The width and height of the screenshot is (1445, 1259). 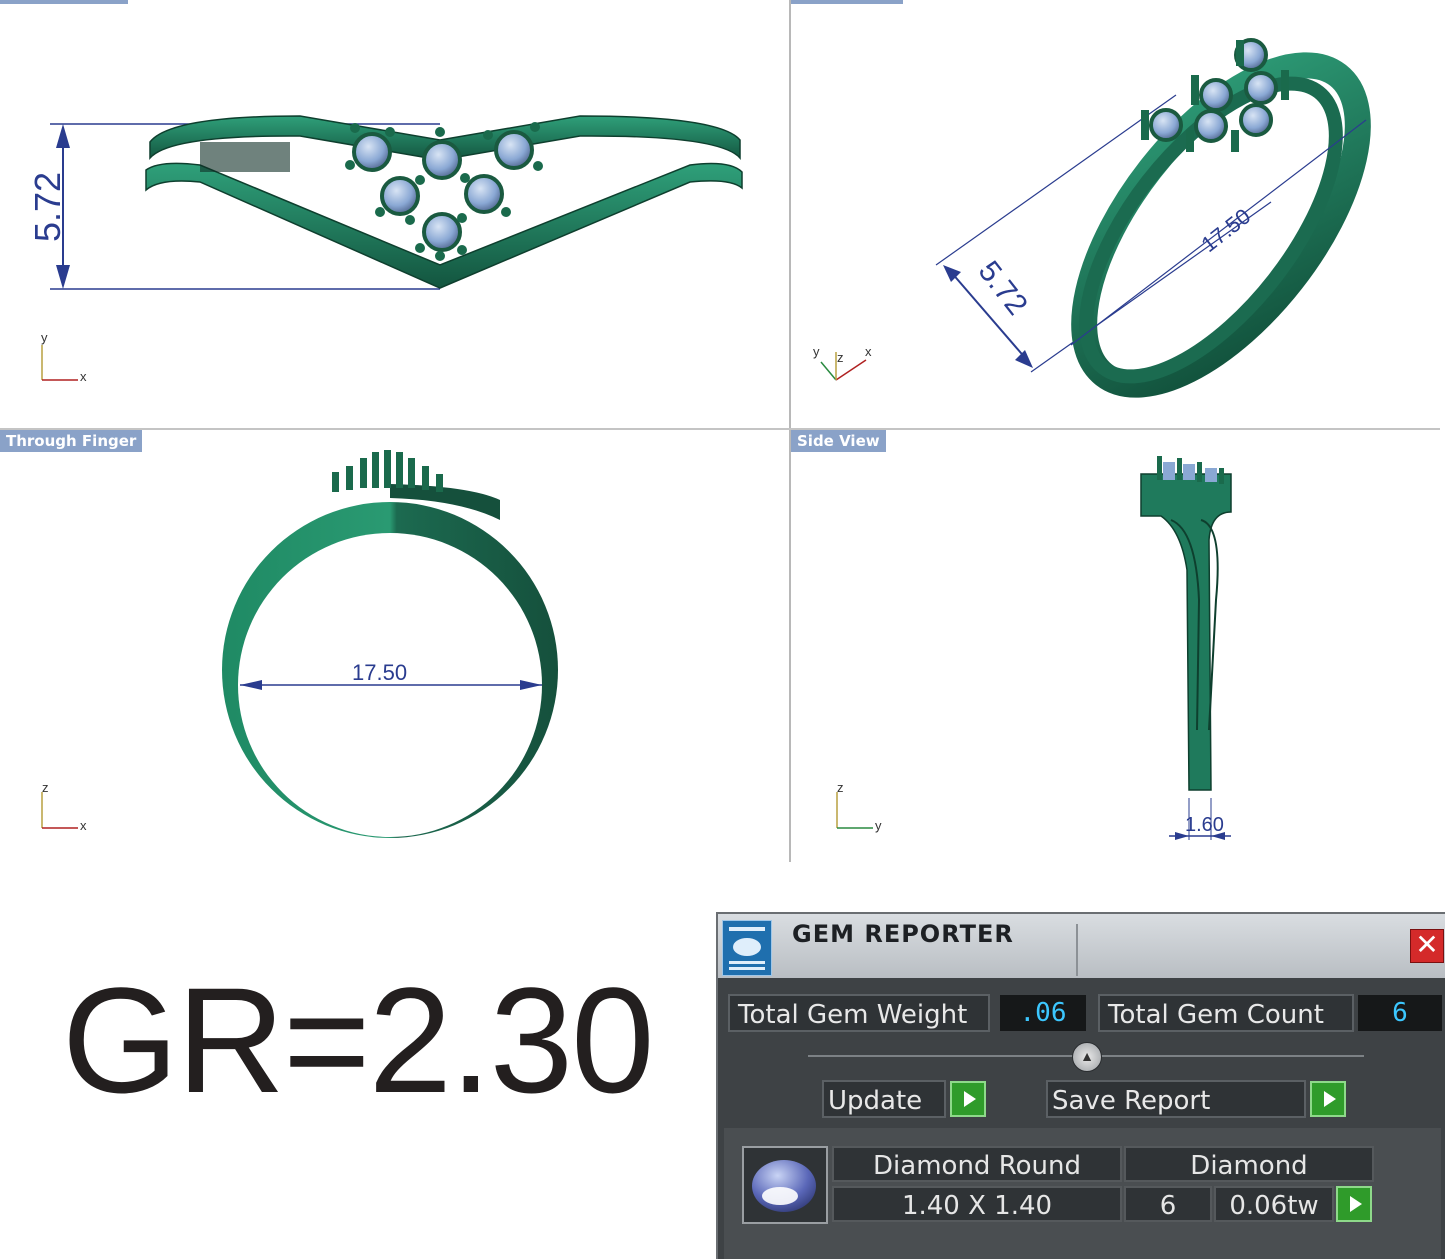 What do you see at coordinates (299, 644) in the screenshot?
I see `through-finger-drawing` at bounding box center [299, 644].